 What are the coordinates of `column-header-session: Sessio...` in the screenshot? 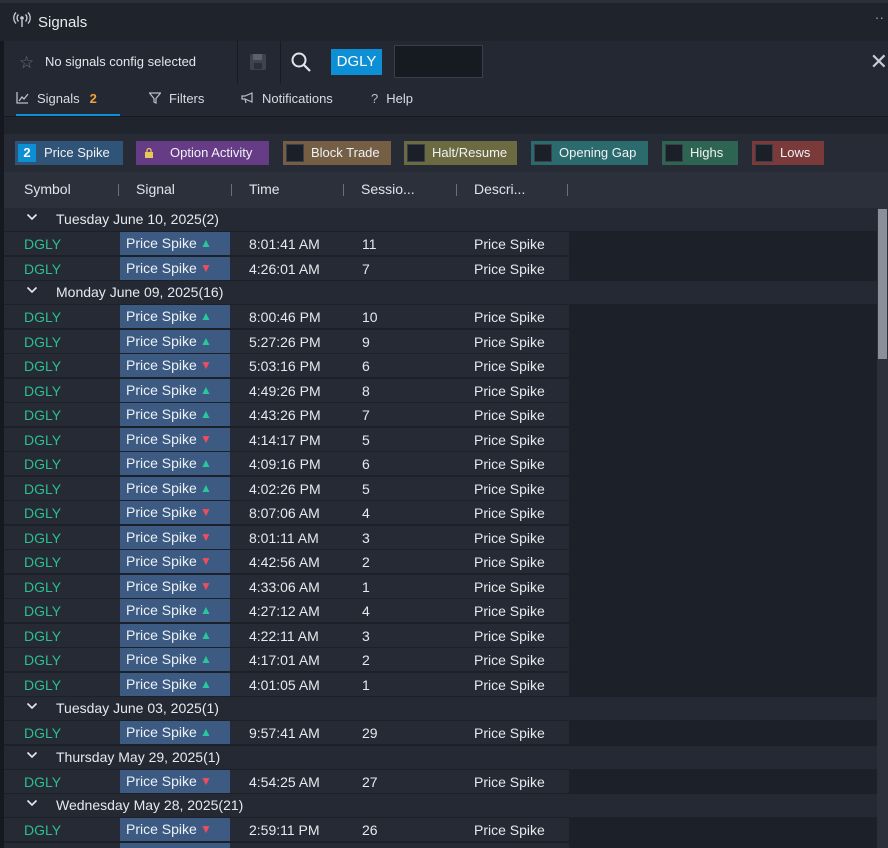 It's located at (388, 189).